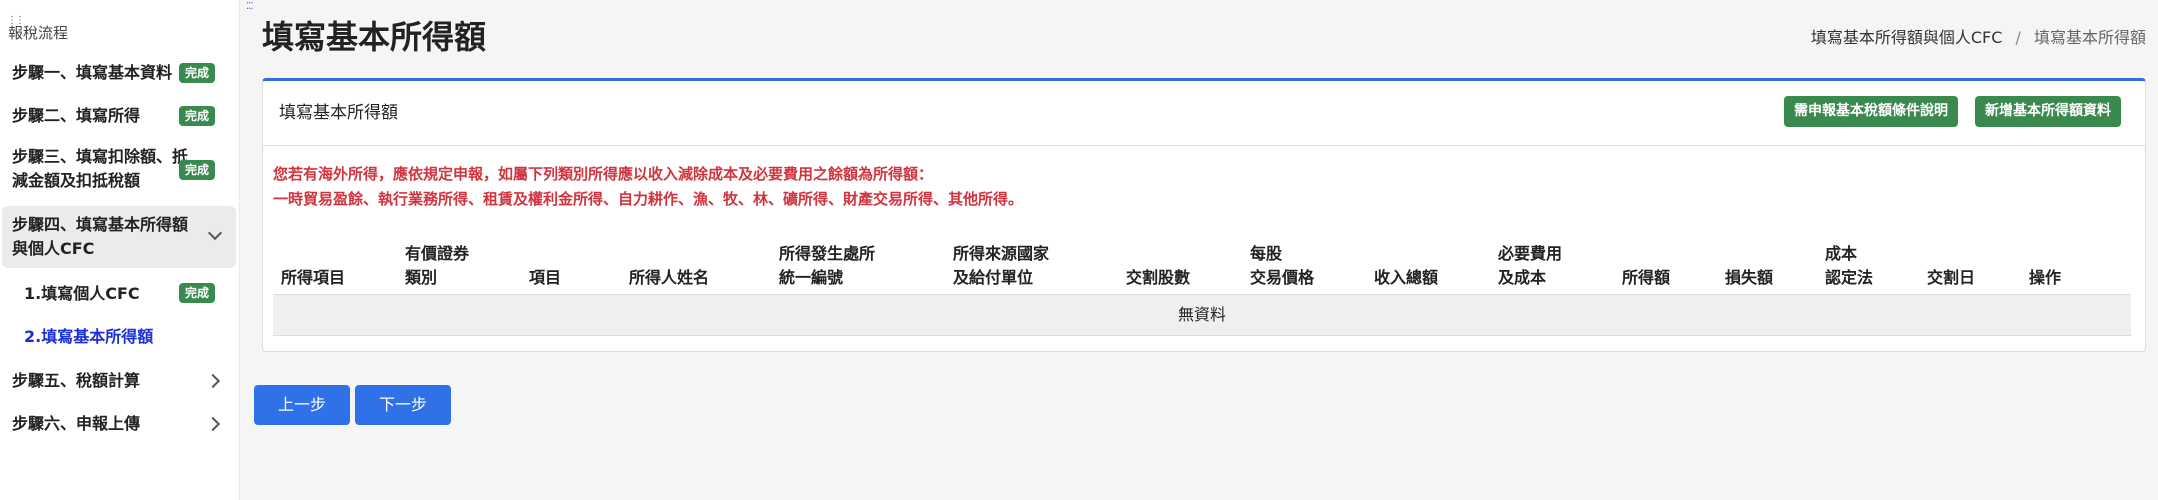  I want to click on breadcrumb: 填寫基本所得額與個人CFC / 填寫基本所得額, so click(1978, 36).